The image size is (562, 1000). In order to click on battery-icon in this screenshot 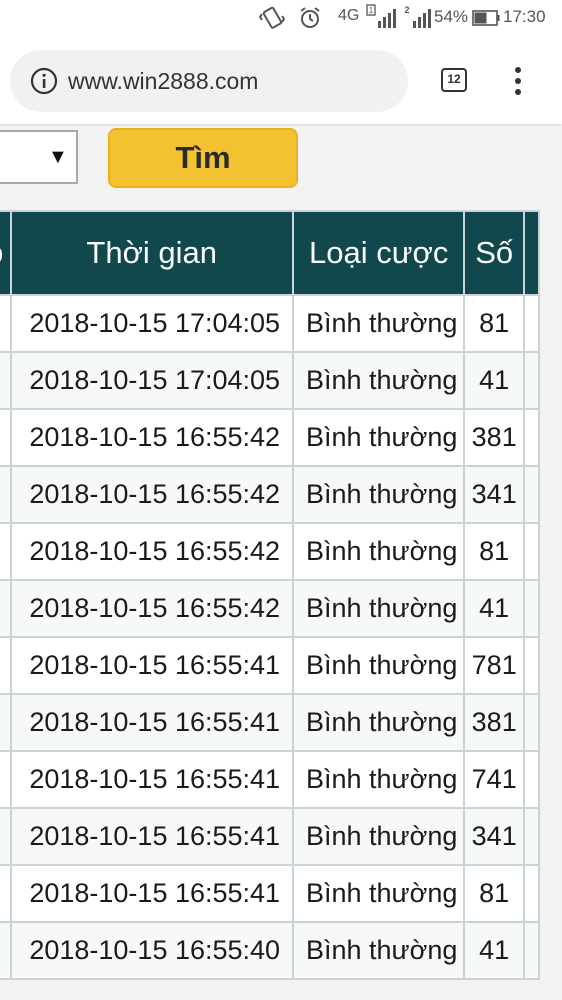, I will do `click(486, 18)`.